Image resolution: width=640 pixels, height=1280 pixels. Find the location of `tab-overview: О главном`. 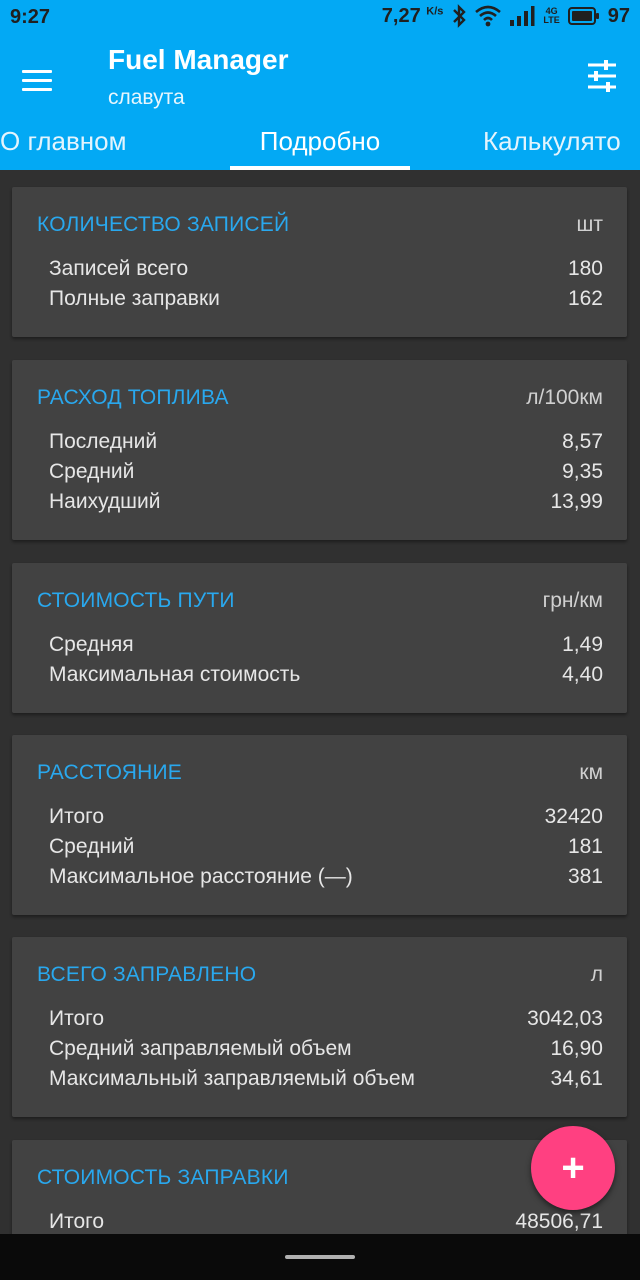

tab-overview: О главном is located at coordinates (63, 148).